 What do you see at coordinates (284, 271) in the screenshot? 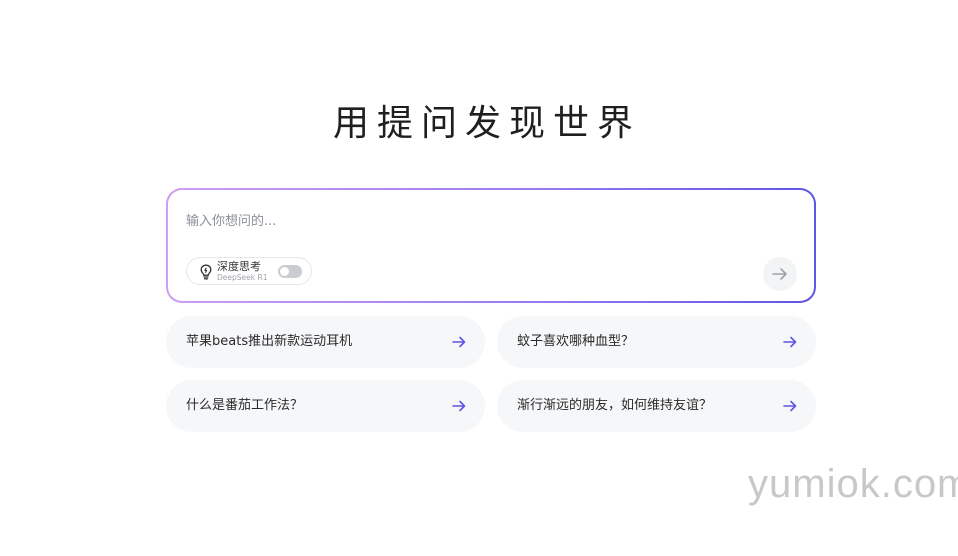
I see `switch-knob` at bounding box center [284, 271].